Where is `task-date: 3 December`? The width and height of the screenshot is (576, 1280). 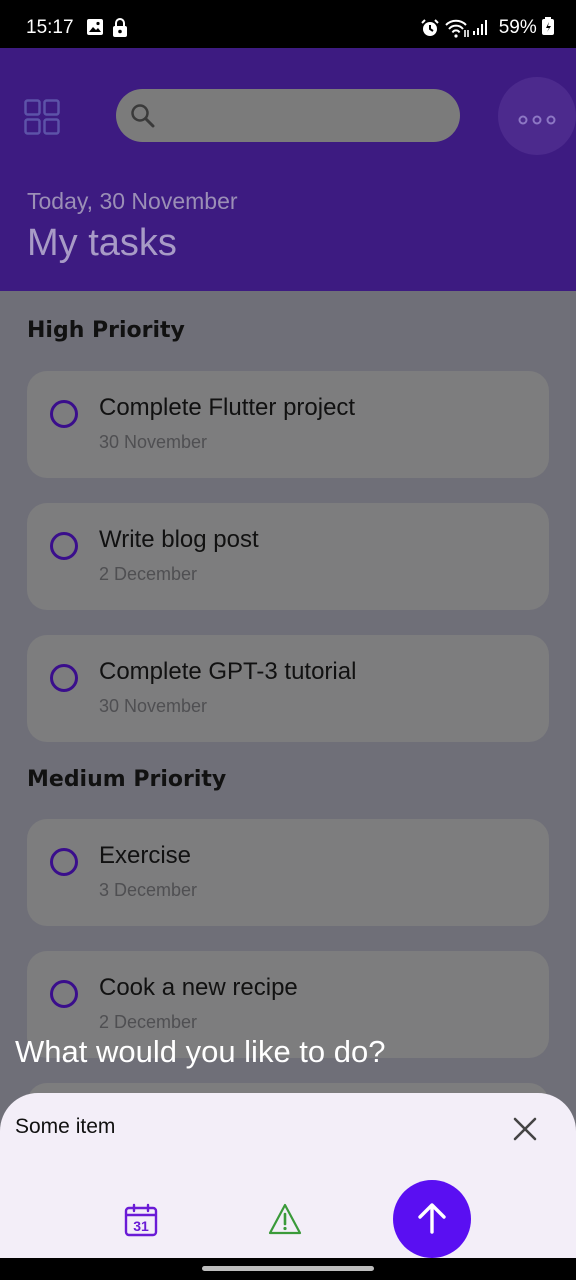 task-date: 3 December is located at coordinates (148, 890).